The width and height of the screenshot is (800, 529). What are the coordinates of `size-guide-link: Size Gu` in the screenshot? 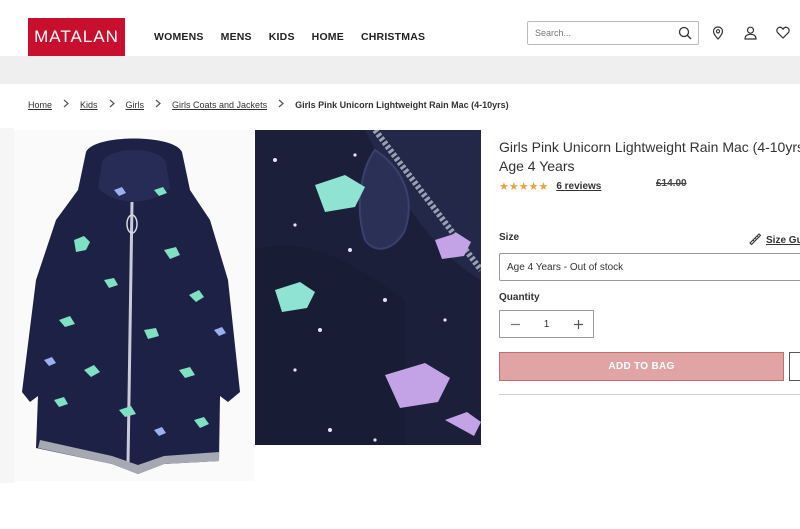 It's located at (774, 240).